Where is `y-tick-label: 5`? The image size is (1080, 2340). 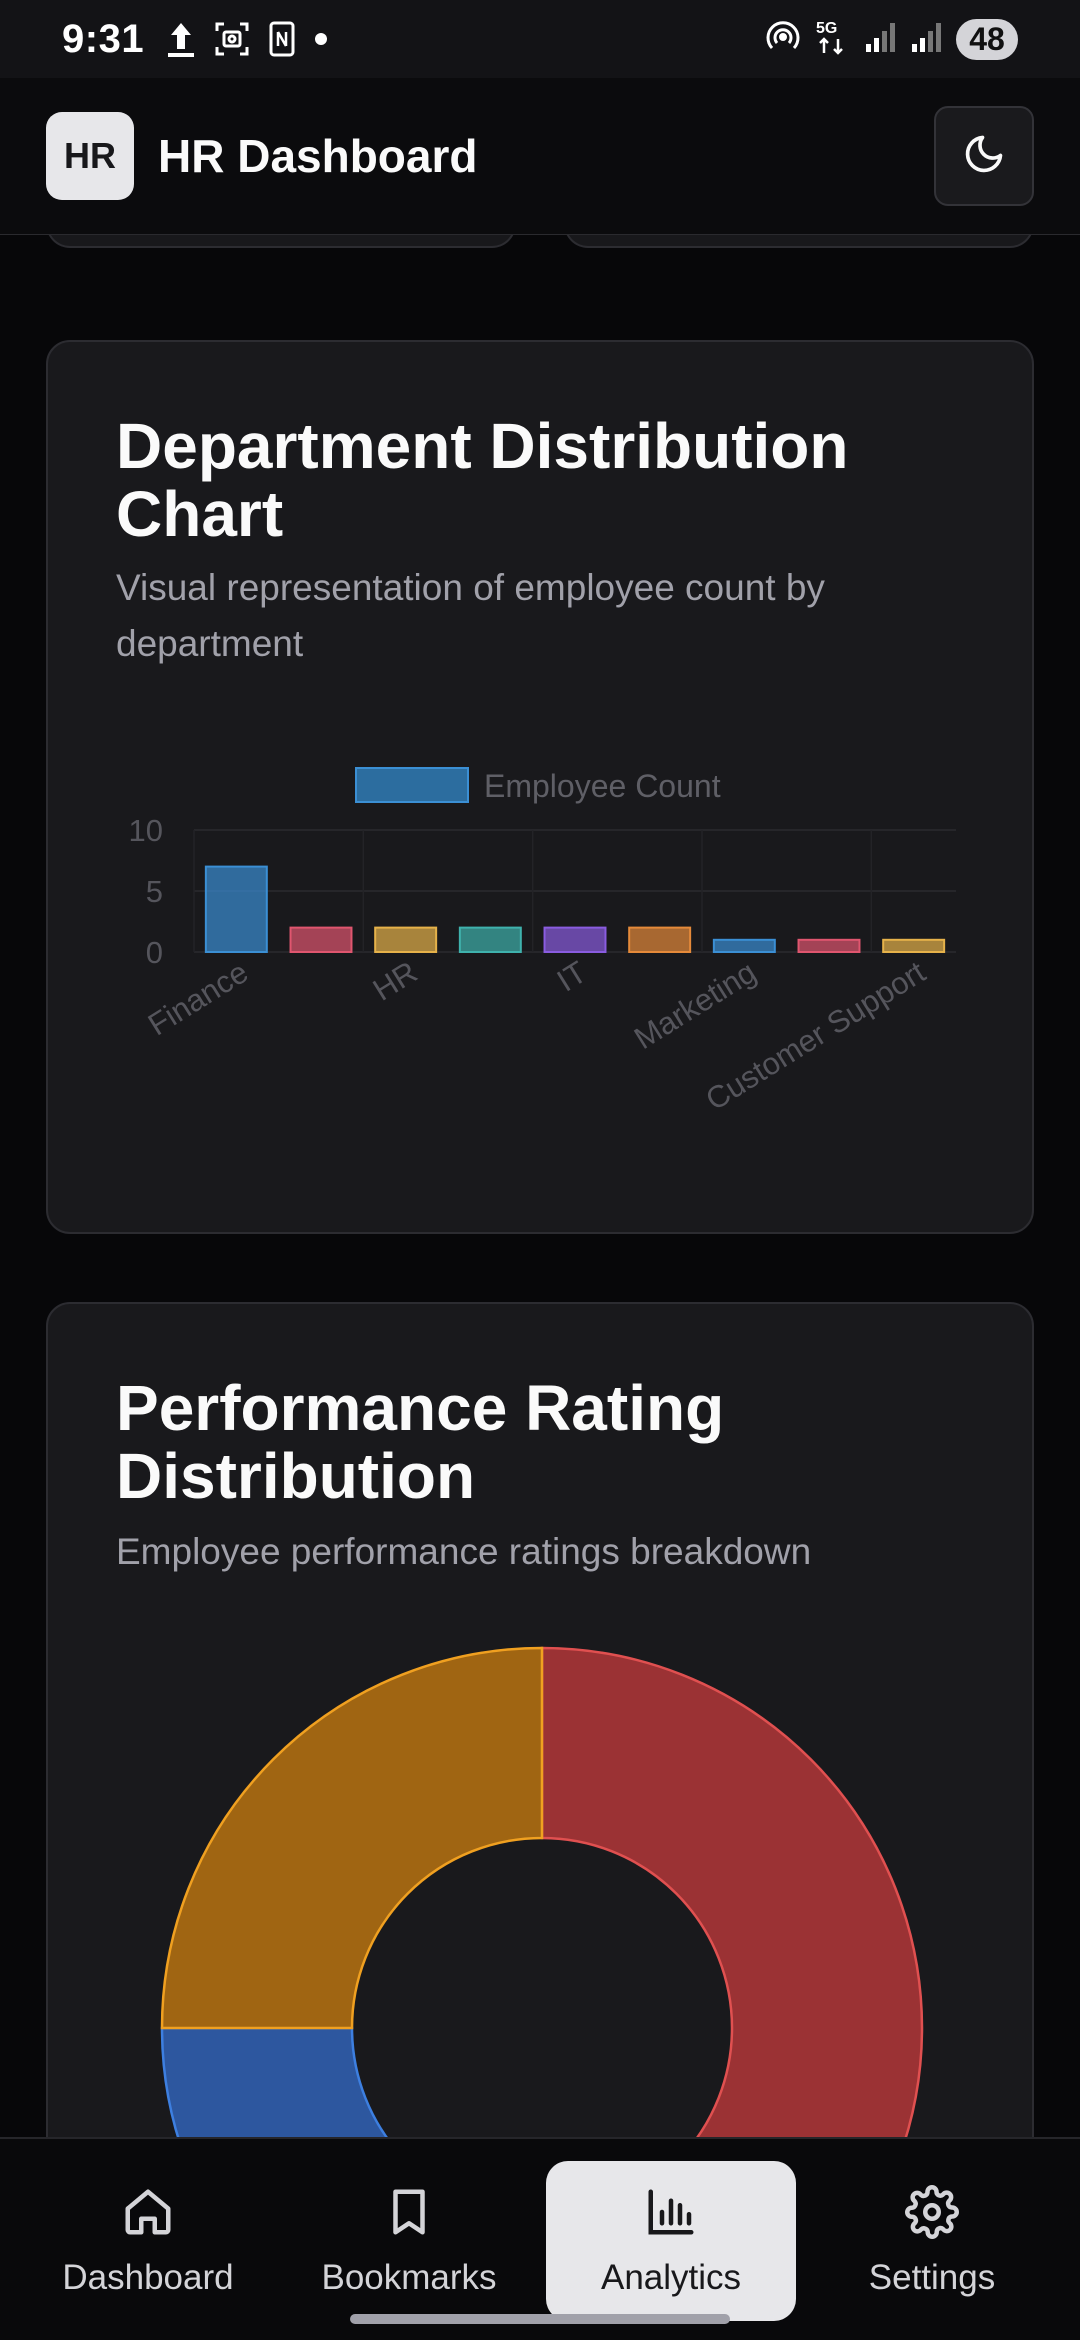 y-tick-label: 5 is located at coordinates (154, 891).